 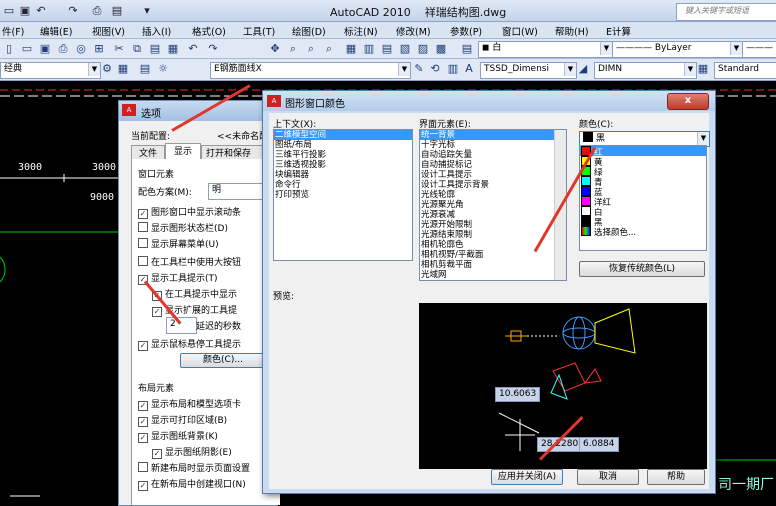 I want to click on color-option: 绿, so click(x=643, y=172).